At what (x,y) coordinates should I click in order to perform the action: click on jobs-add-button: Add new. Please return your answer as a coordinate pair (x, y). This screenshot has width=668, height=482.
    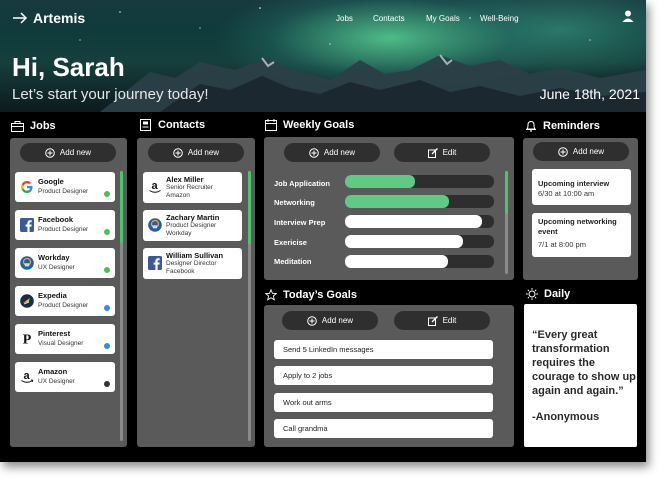
    Looking at the image, I should click on (68, 152).